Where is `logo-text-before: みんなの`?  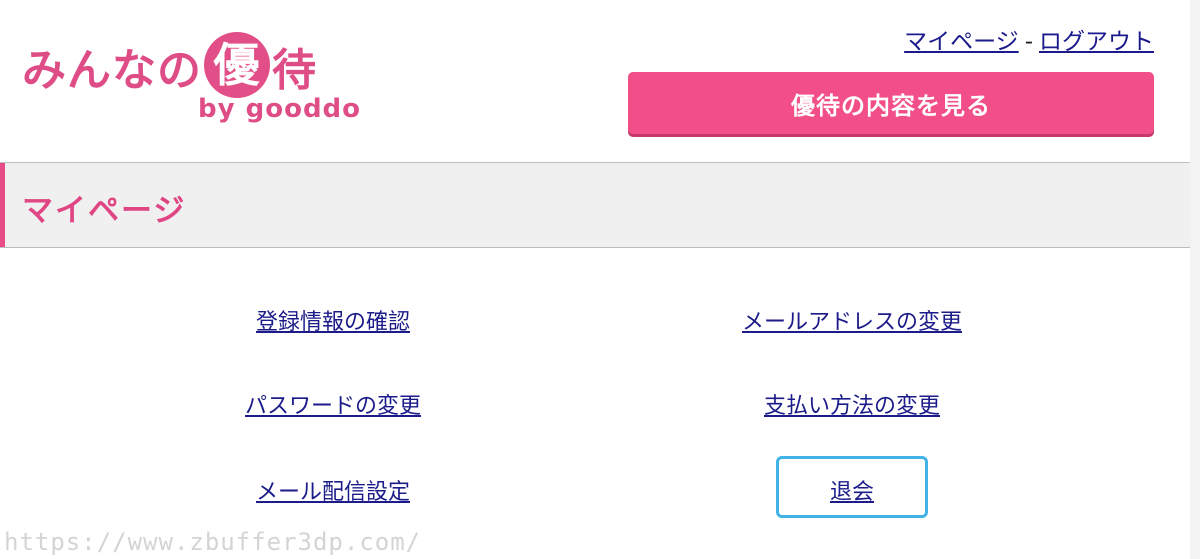
logo-text-before: みんなの is located at coordinates (112, 70).